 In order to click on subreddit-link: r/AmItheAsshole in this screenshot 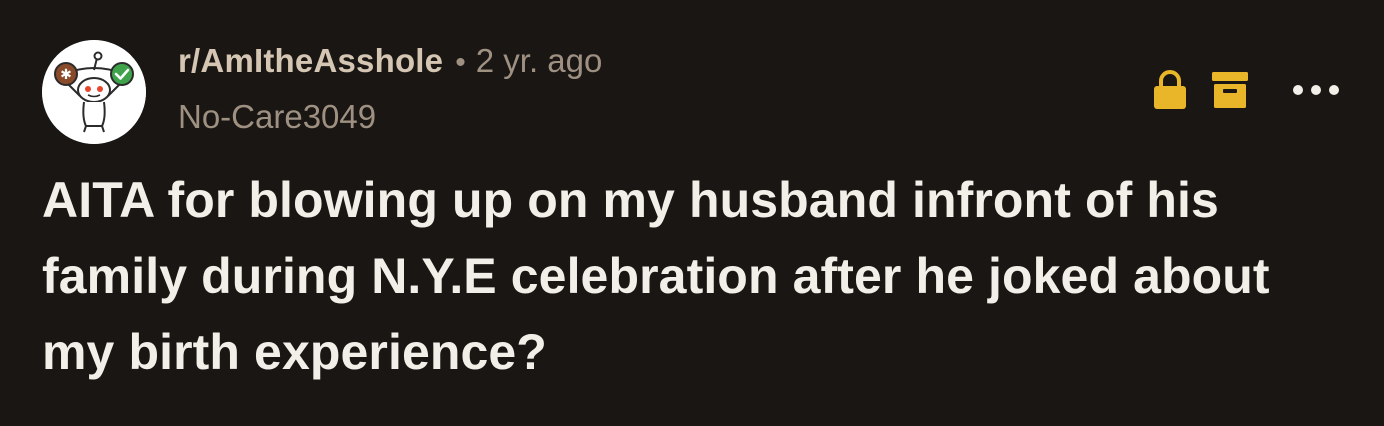, I will do `click(310, 61)`.